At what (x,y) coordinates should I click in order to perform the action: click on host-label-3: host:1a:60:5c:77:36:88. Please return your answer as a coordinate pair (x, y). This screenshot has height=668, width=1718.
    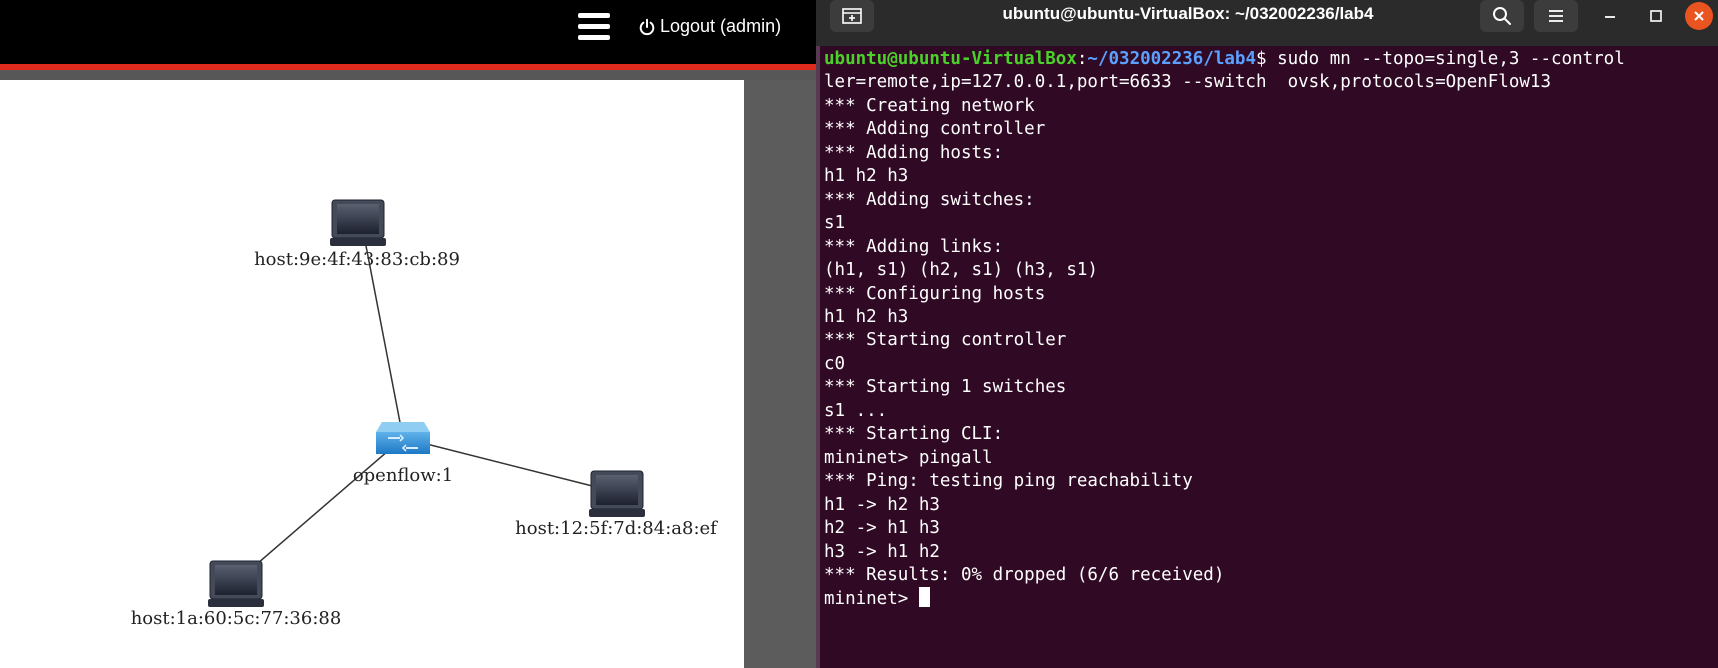
    Looking at the image, I should click on (236, 618).